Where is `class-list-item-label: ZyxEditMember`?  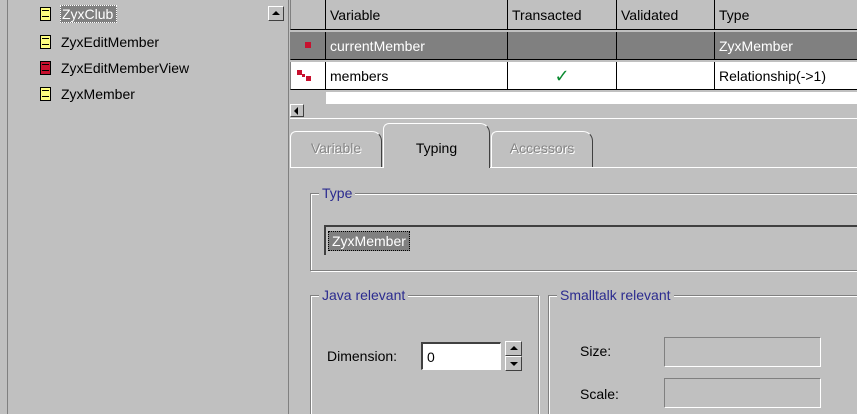 class-list-item-label: ZyxEditMember is located at coordinates (110, 42).